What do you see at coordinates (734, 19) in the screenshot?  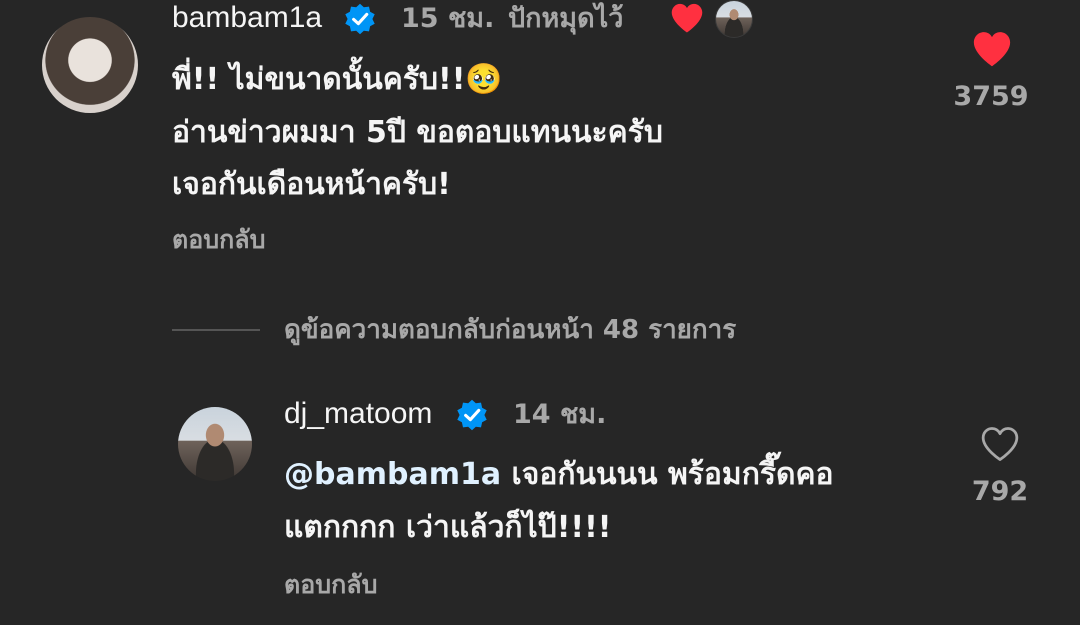 I see `creator-avatar-mini` at bounding box center [734, 19].